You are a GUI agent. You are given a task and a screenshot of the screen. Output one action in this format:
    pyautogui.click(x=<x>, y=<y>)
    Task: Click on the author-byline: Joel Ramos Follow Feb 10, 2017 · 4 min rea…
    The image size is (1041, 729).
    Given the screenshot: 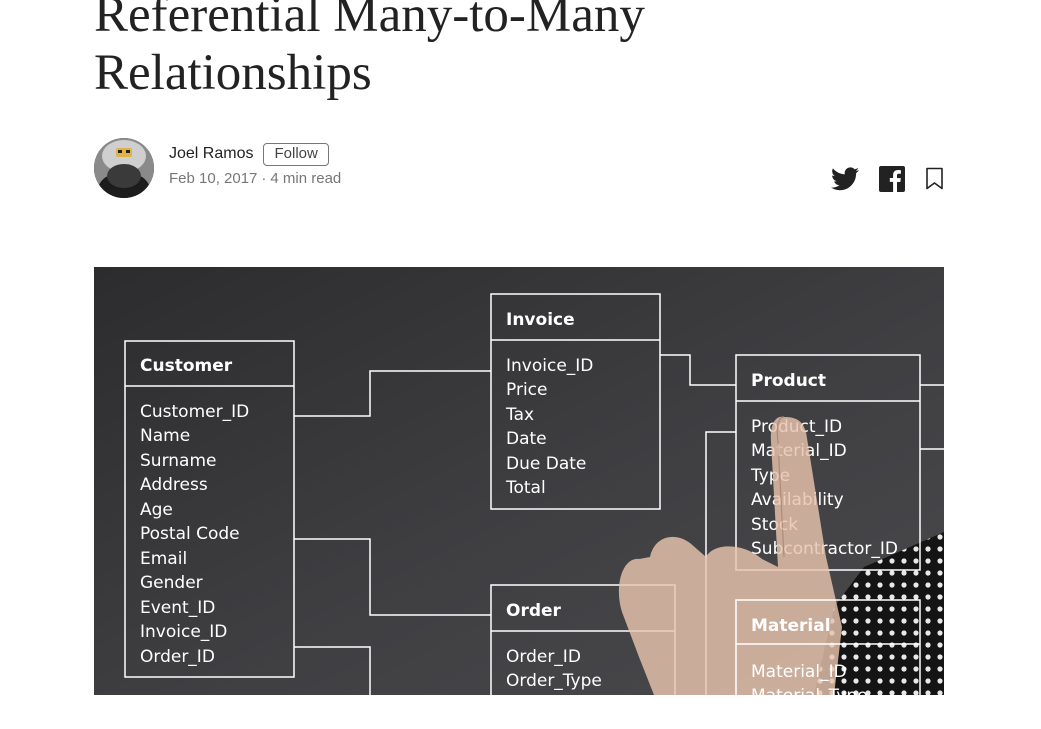 What is the action you would take?
    pyautogui.click(x=519, y=168)
    